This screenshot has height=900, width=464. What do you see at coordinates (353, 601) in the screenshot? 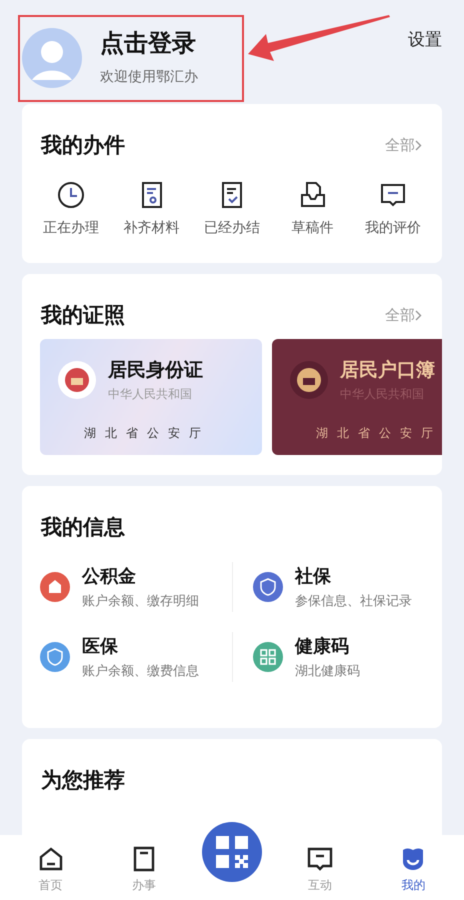
I see `info-description: 参保信息、社保记录` at bounding box center [353, 601].